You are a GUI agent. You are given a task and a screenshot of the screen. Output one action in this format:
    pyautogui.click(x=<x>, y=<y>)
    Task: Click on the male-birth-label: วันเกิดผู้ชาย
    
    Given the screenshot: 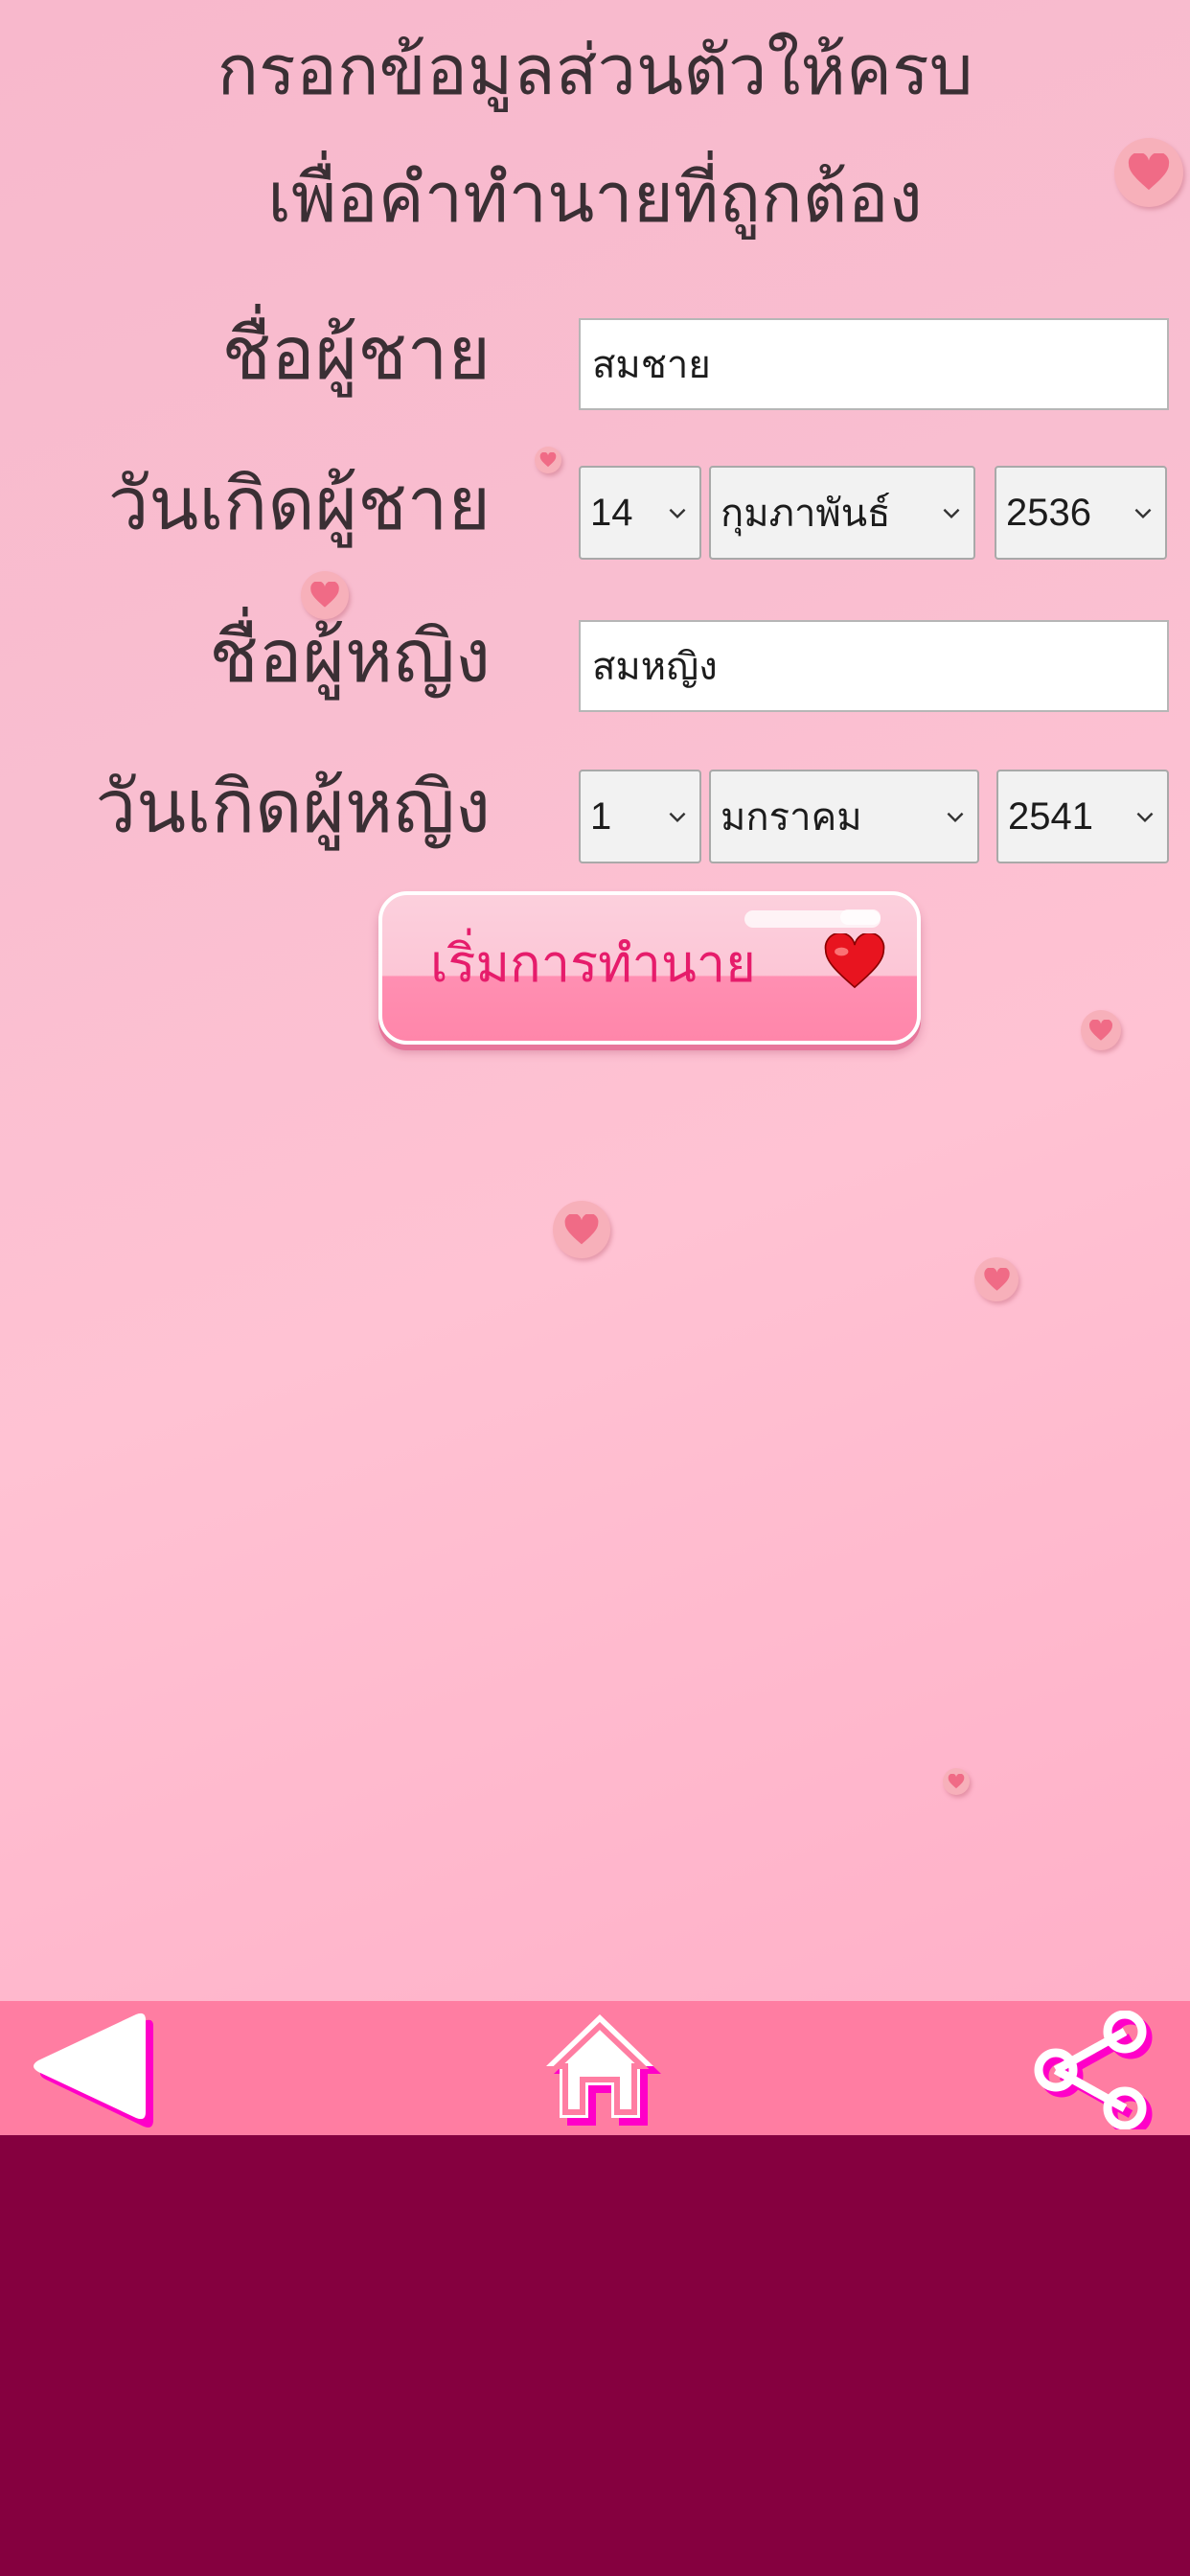 What is the action you would take?
    pyautogui.click(x=299, y=504)
    